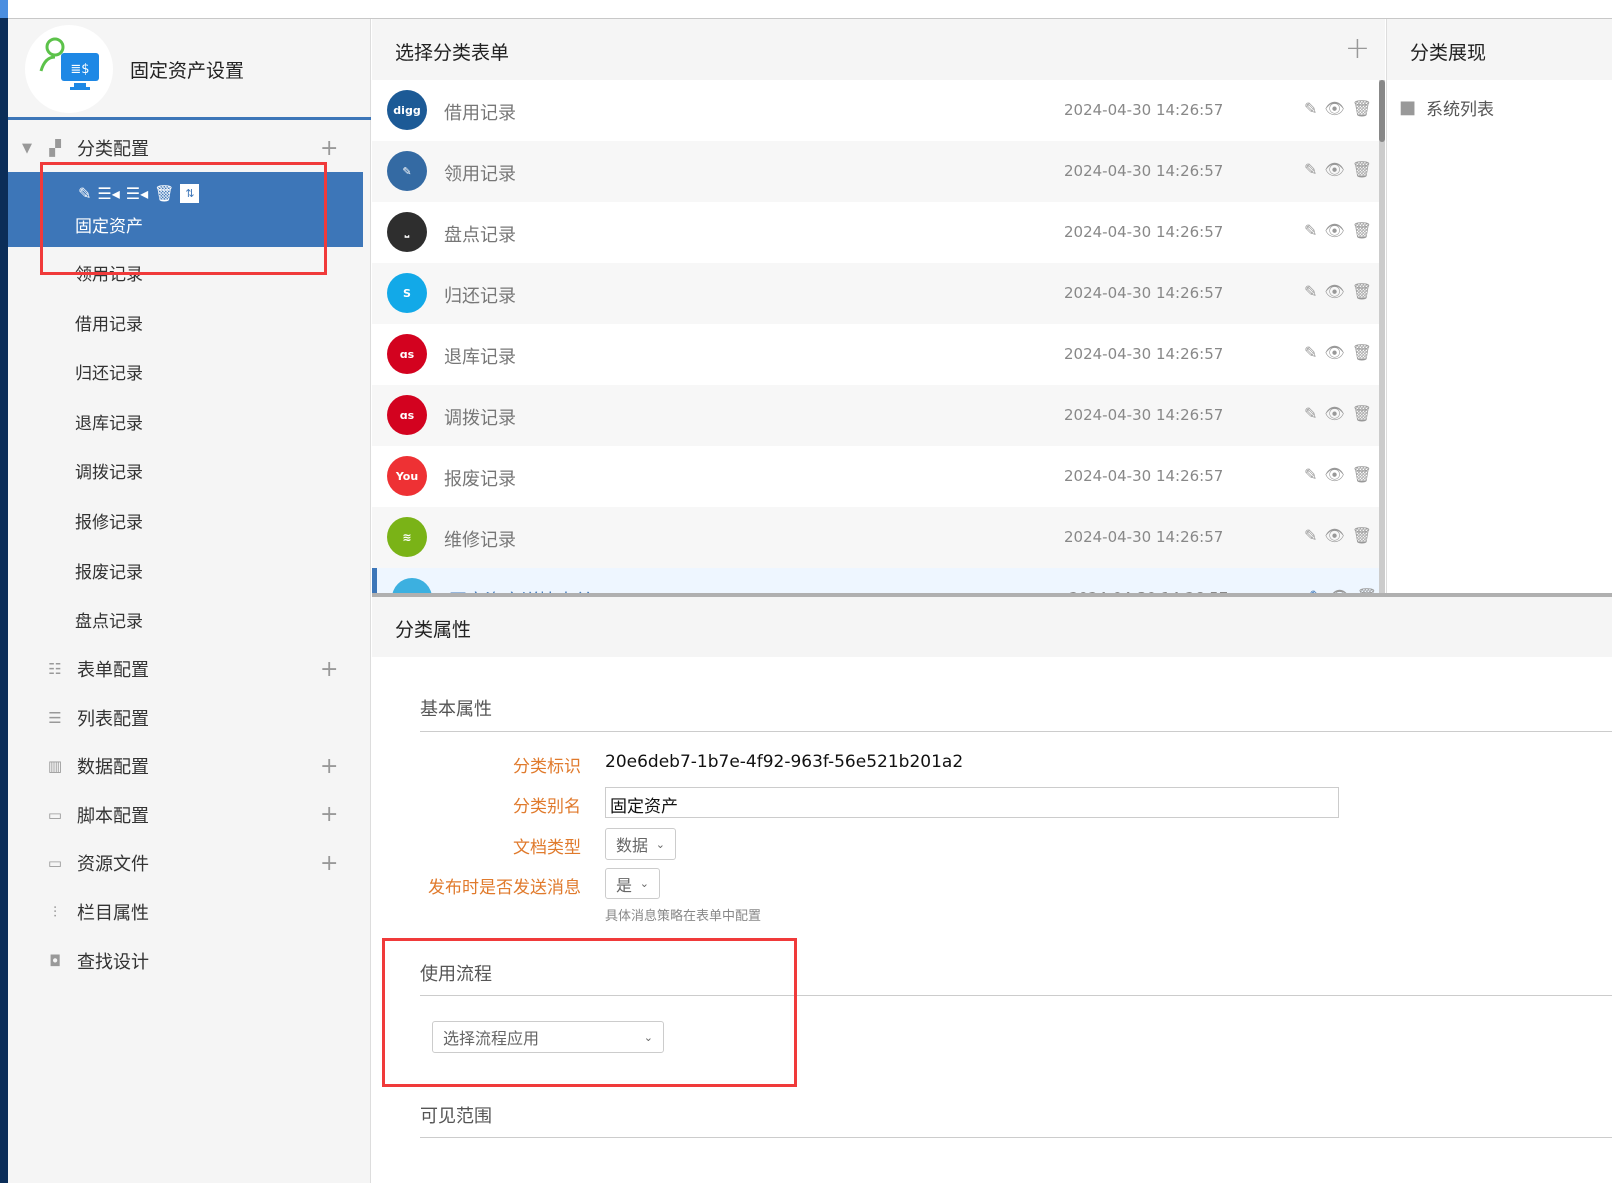 The image size is (1612, 1183). Describe the element at coordinates (480, 357) in the screenshot. I see `form-name: 退库记录` at that location.